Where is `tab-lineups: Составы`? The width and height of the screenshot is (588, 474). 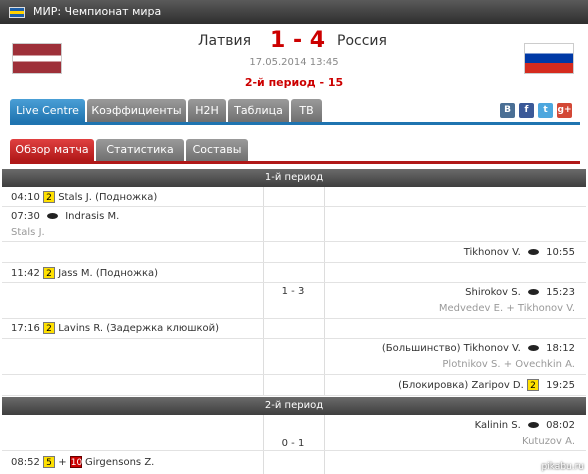
tab-lineups: Составы is located at coordinates (217, 150).